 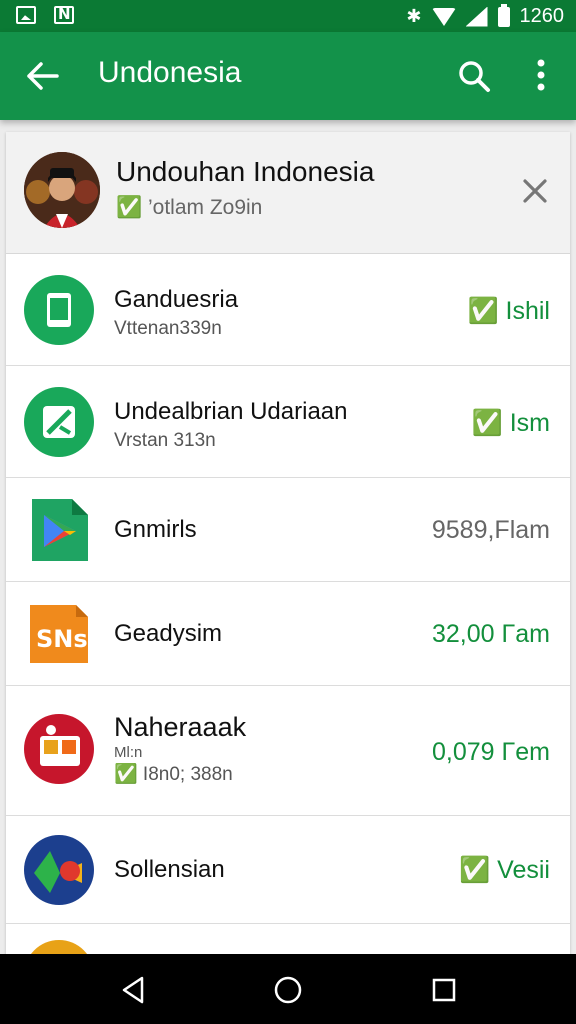 I want to click on search-icon, so click(x=475, y=76).